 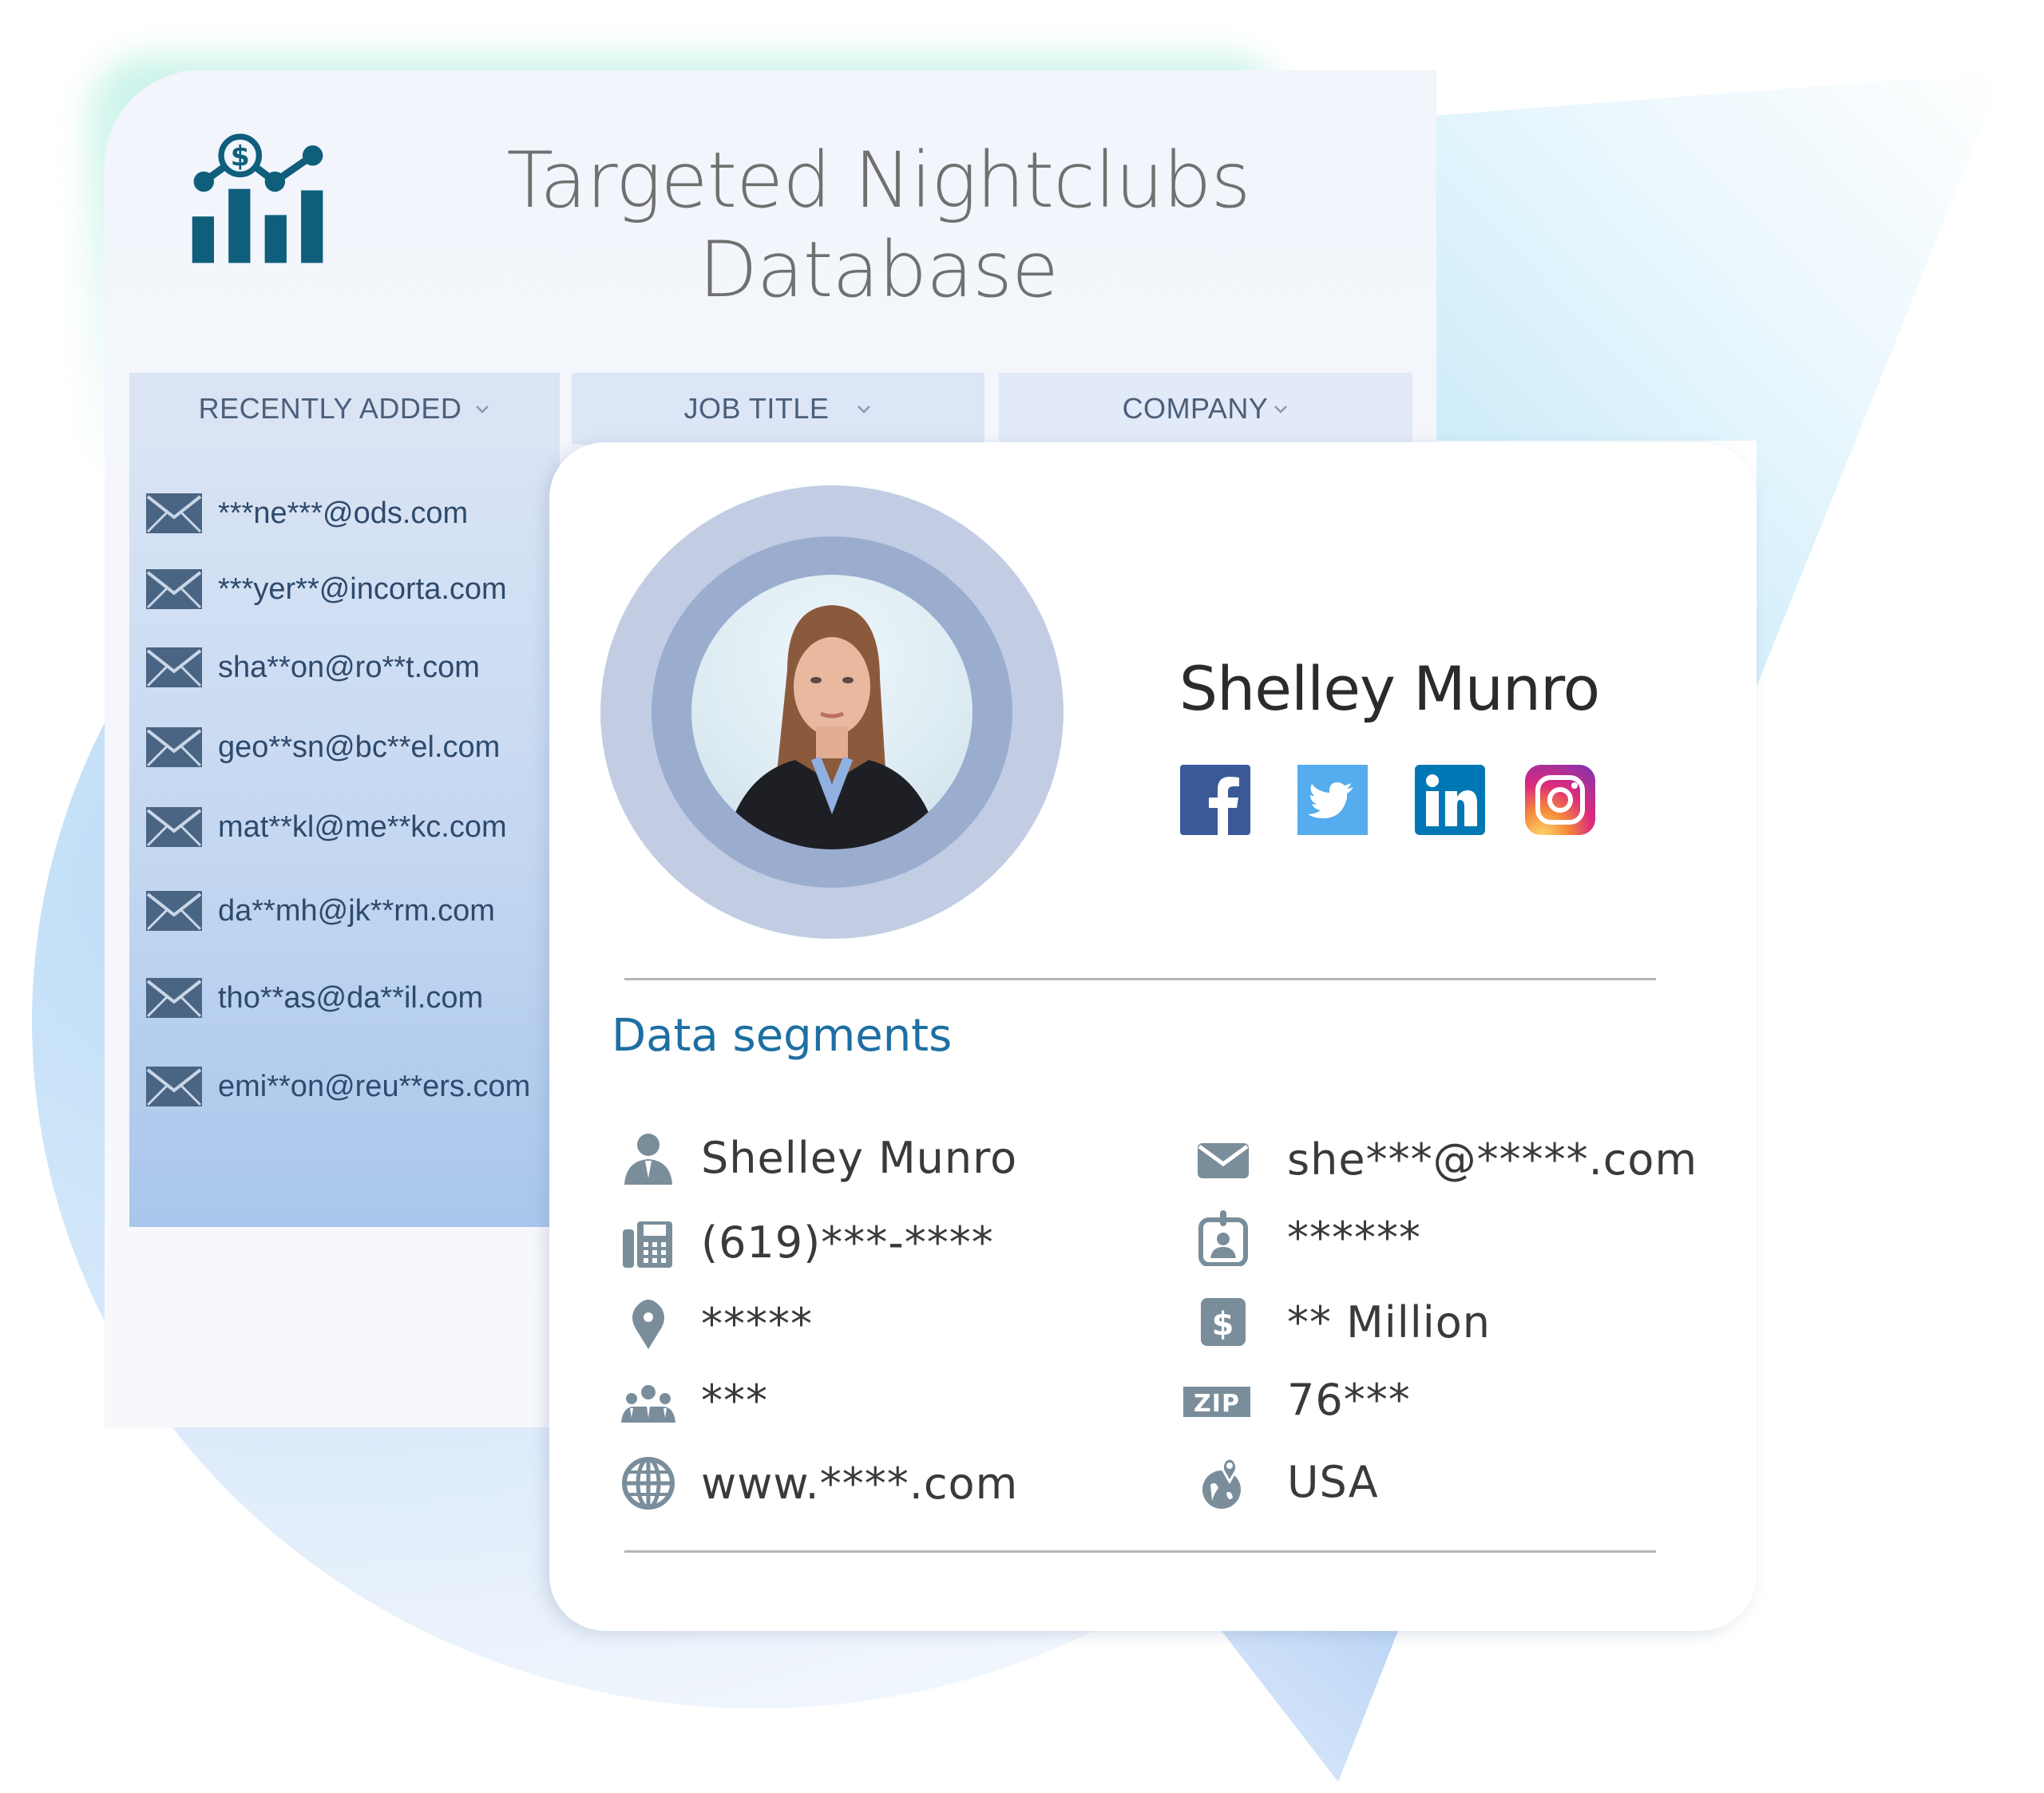 I want to click on list-item: ***yer**@incorta.com, so click(x=326, y=590).